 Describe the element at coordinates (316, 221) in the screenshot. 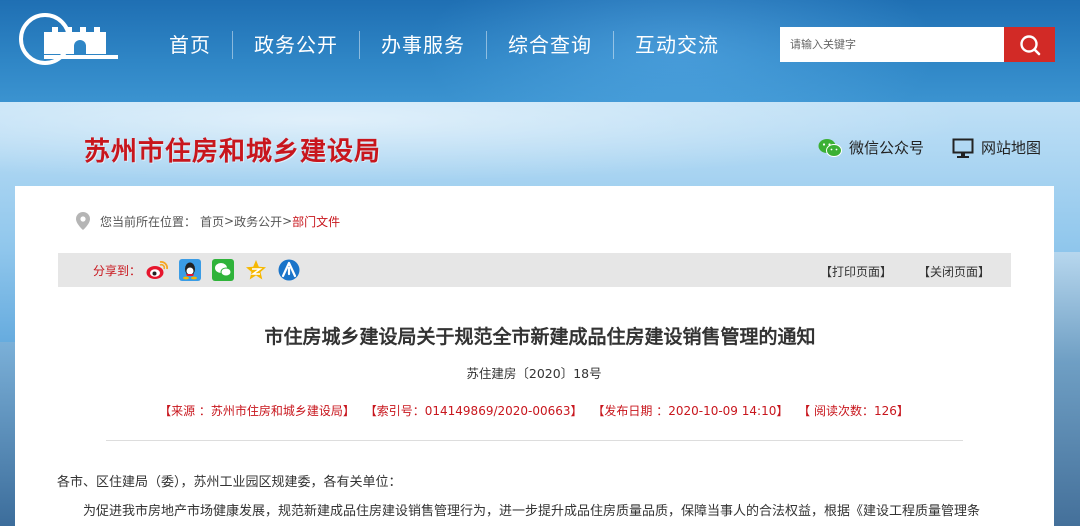

I see `breadcrumb-department-files: 部门文件` at that location.